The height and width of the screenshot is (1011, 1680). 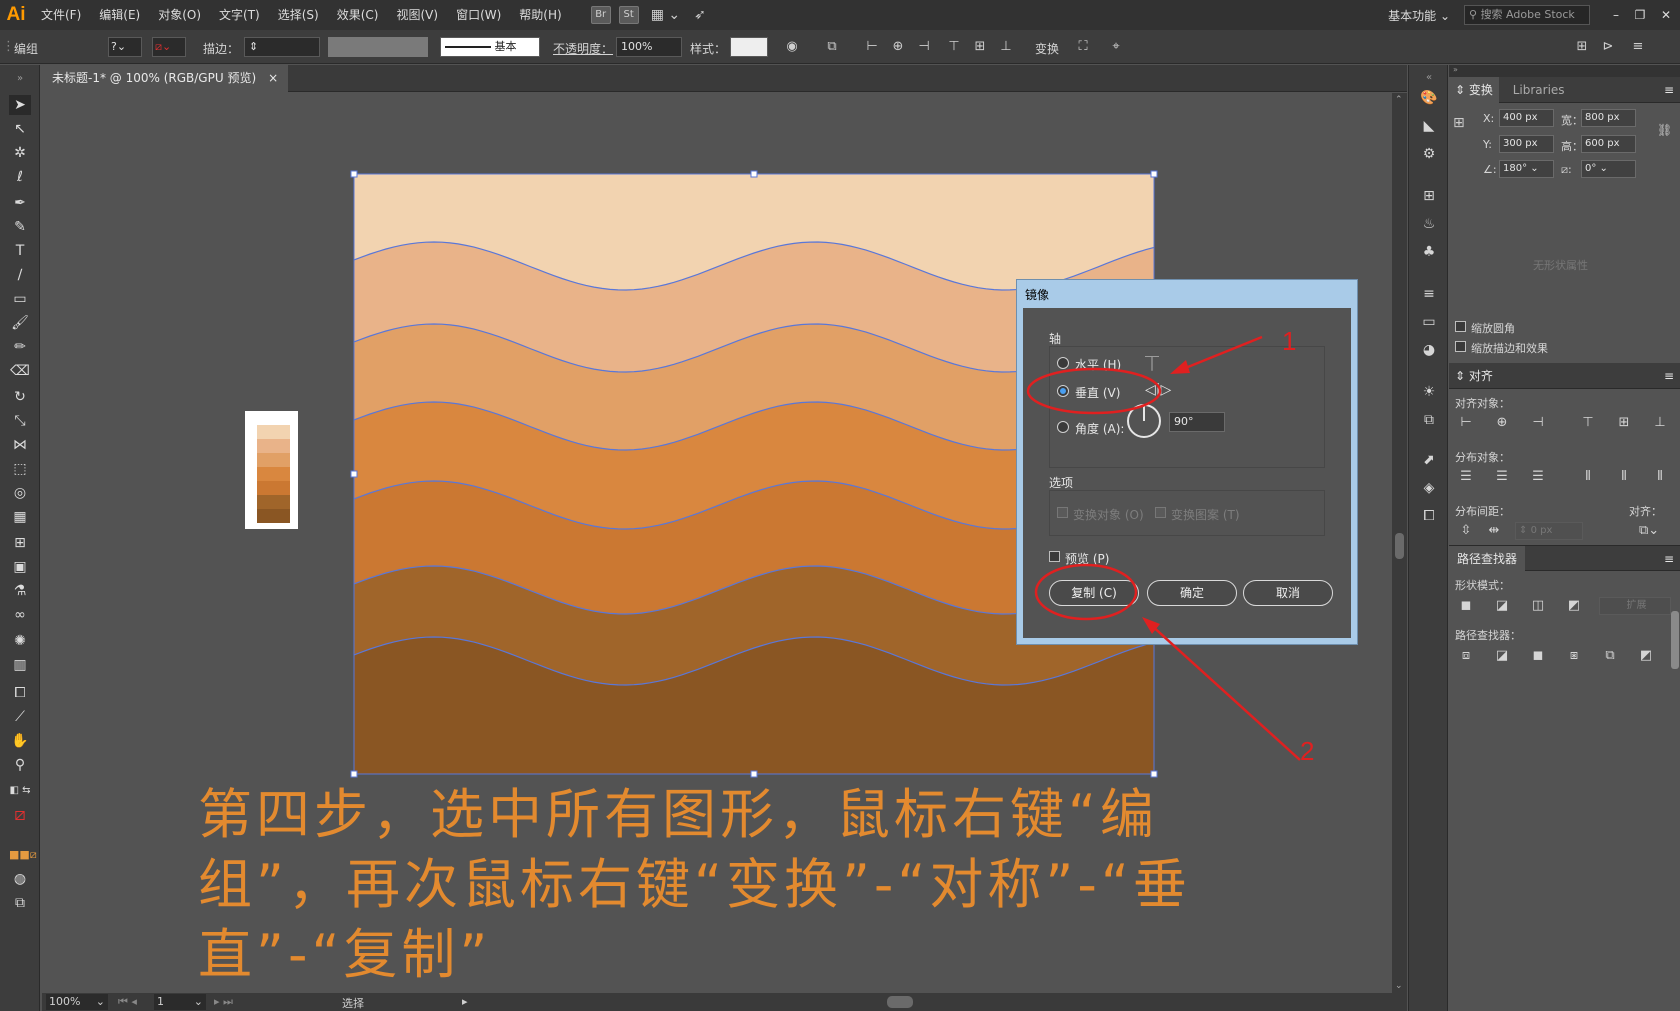 I want to click on tab-align: ⇕ 对齐, so click(x=1474, y=376).